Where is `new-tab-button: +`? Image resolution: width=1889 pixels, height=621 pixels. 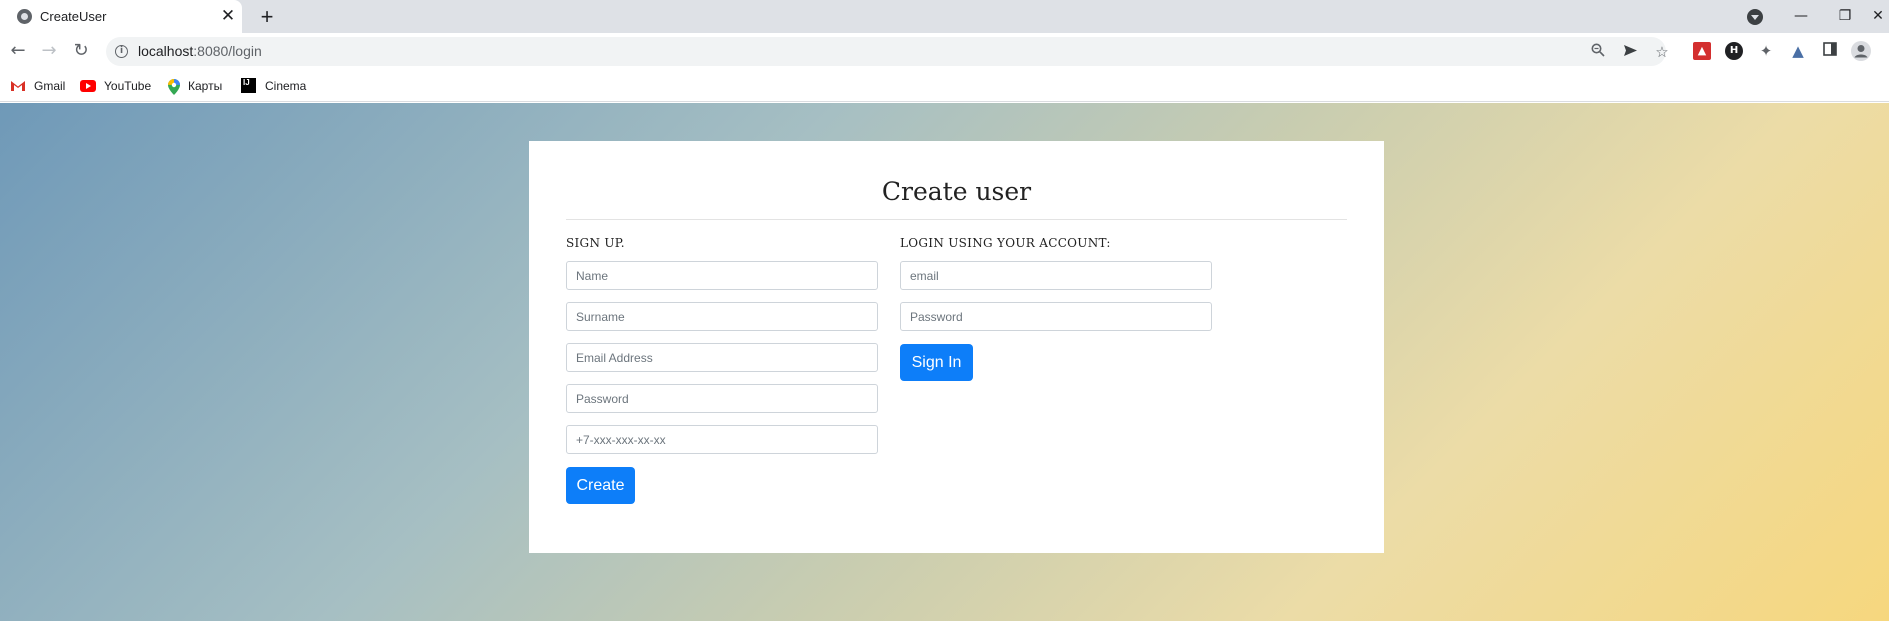
new-tab-button: + is located at coordinates (267, 17).